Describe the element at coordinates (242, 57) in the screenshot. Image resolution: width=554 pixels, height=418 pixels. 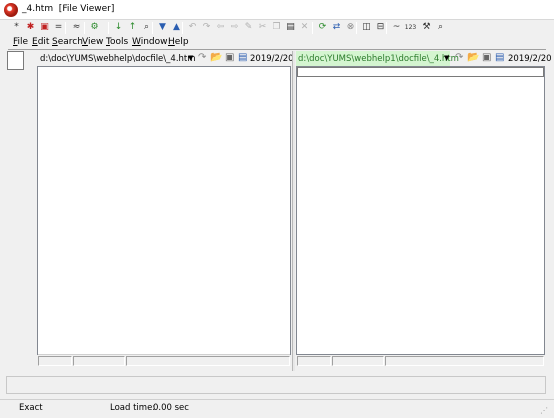
I see `left-document-icon: ▤` at that location.